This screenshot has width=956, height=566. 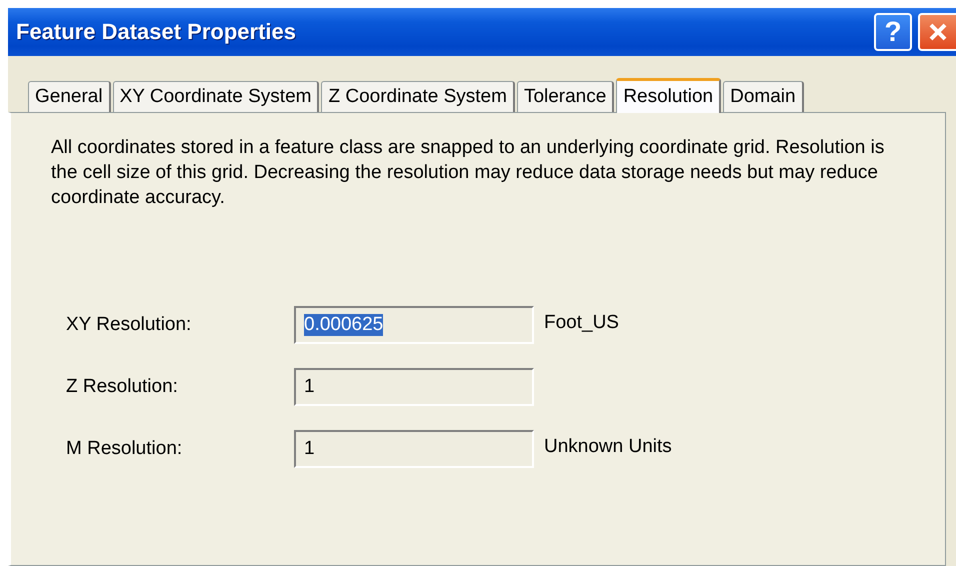 I want to click on tab: XY Coordinate System, so click(x=216, y=96).